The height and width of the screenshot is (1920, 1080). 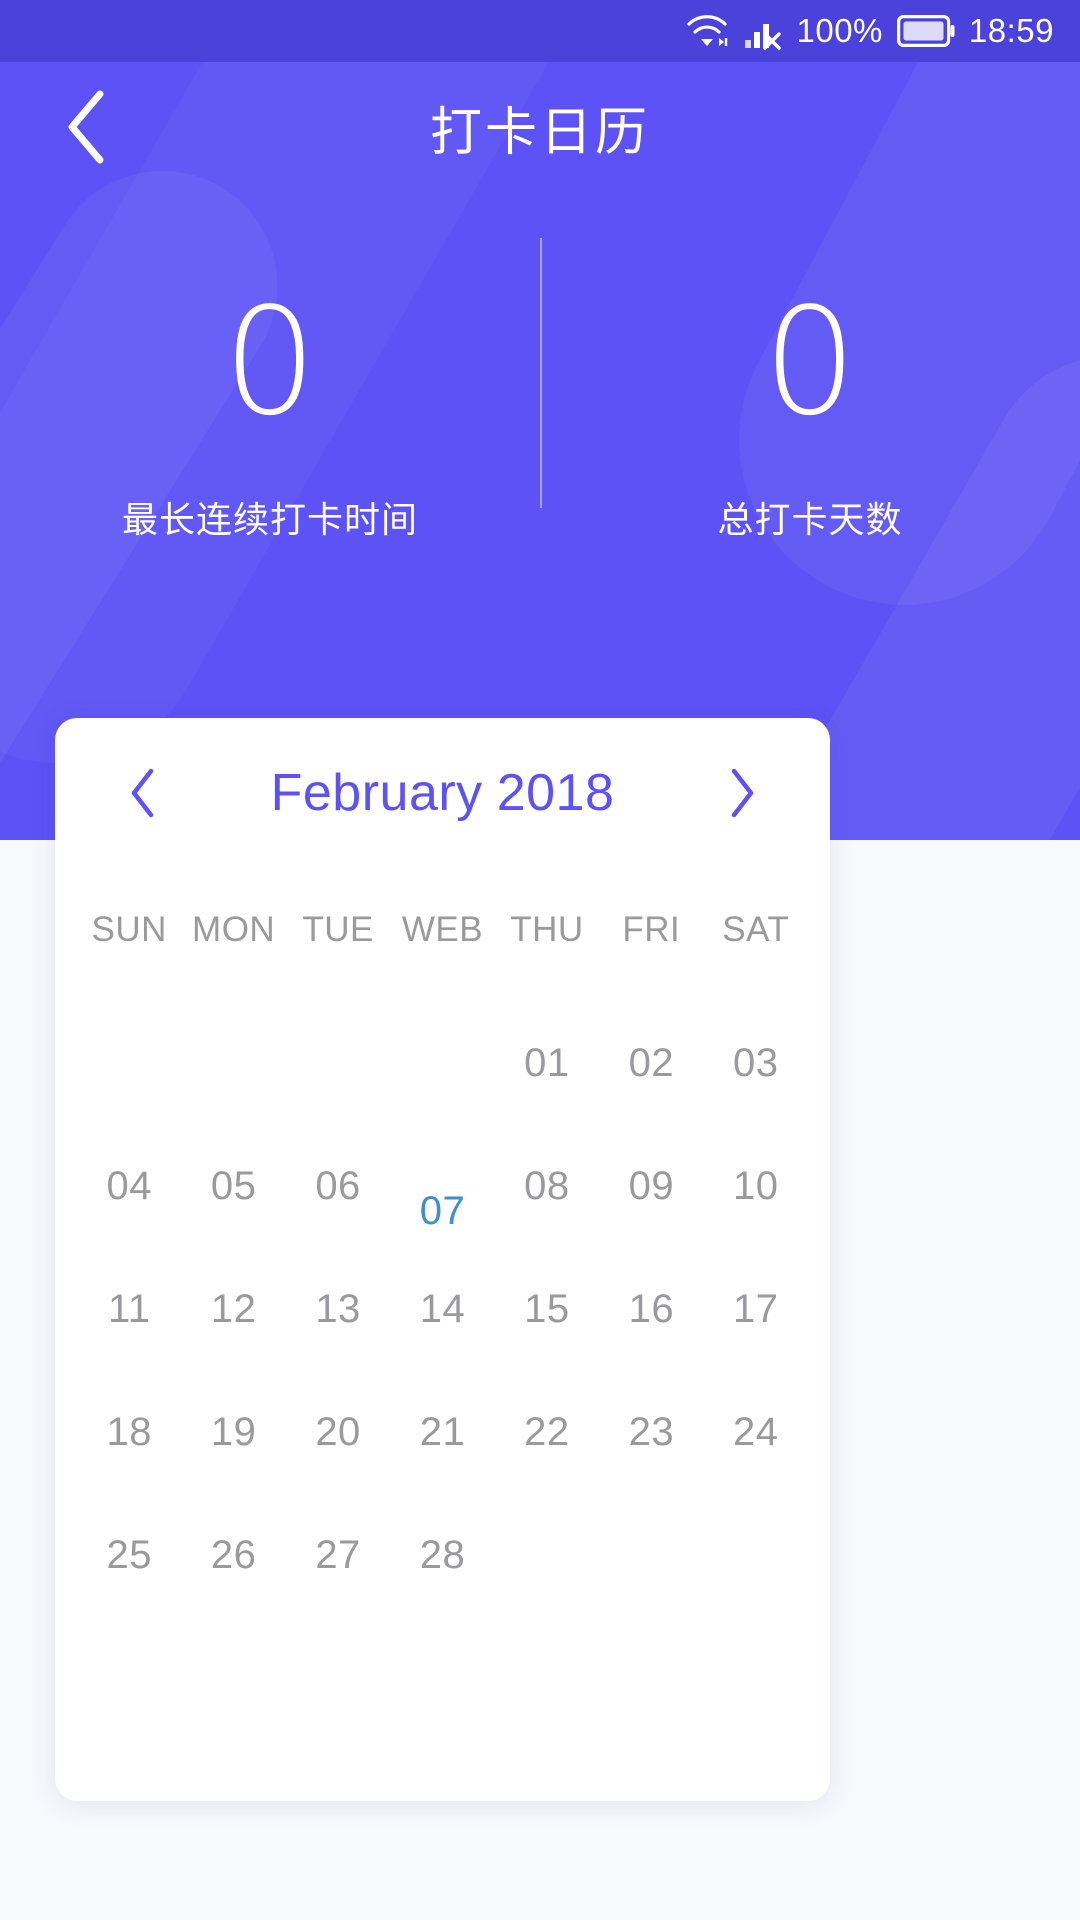 What do you see at coordinates (129, 1432) in the screenshot?
I see `calendar-day-cell: 18` at bounding box center [129, 1432].